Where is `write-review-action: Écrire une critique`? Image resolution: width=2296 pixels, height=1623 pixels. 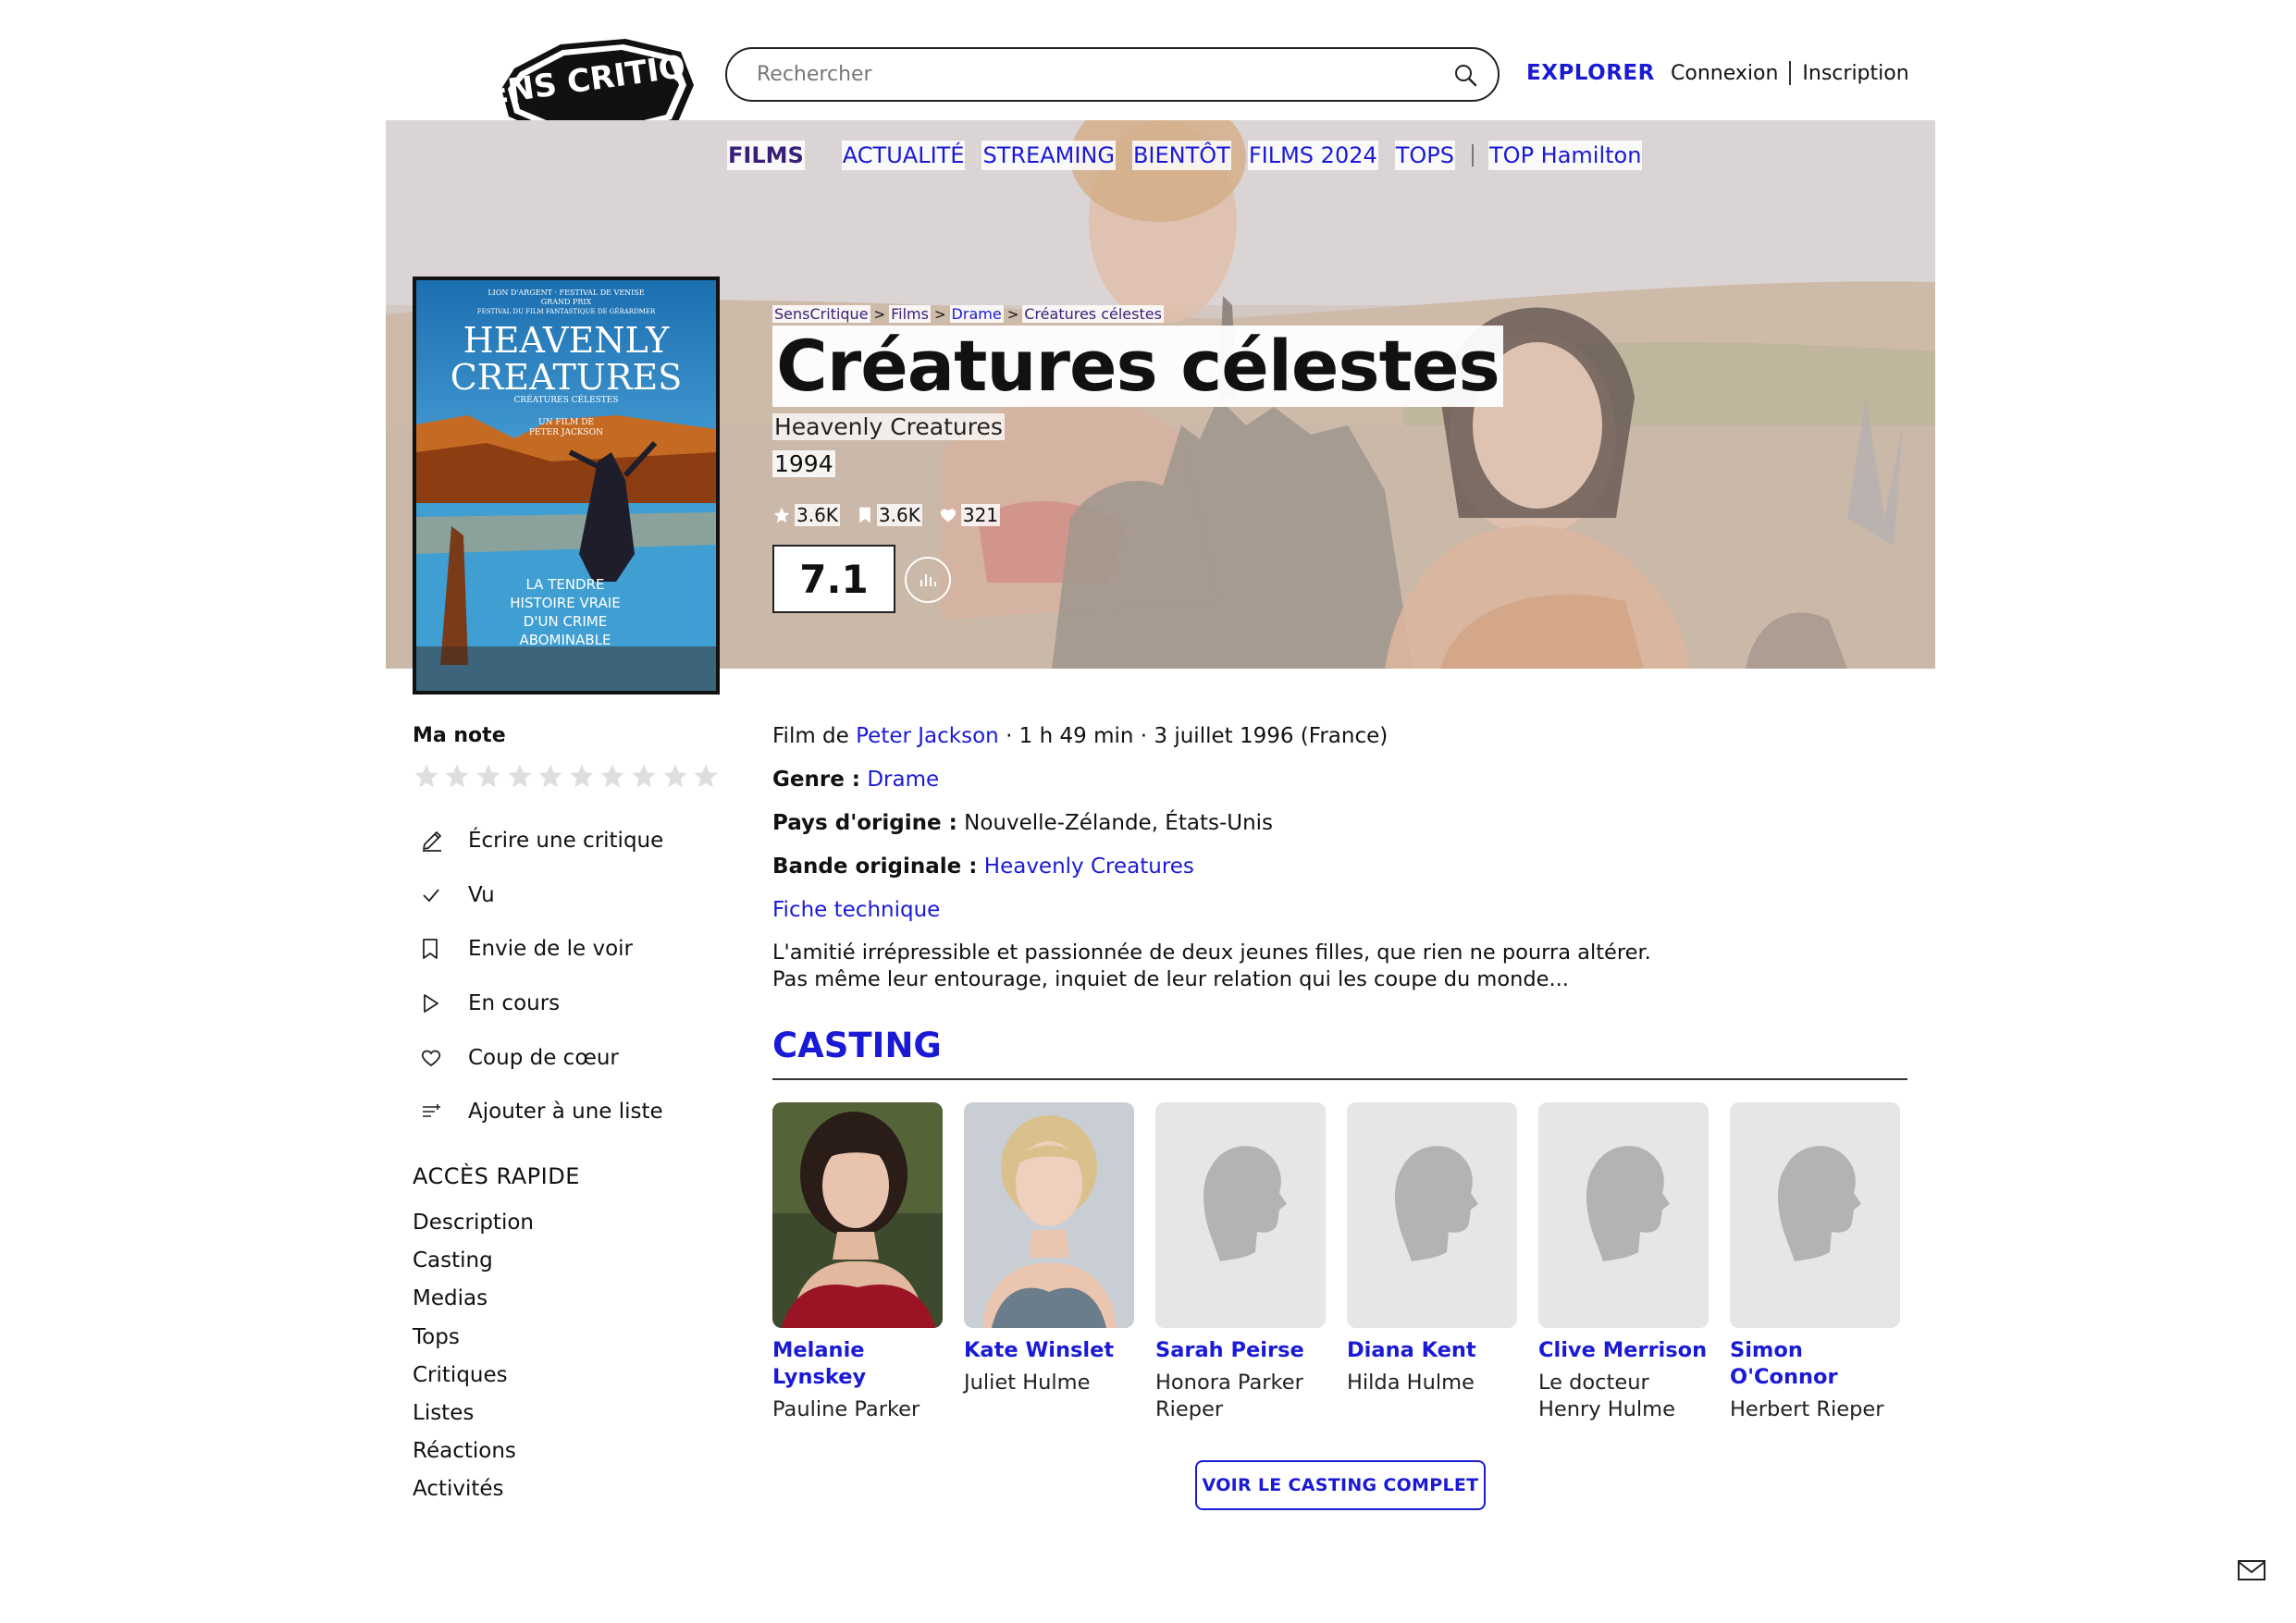
write-review-action: Écrire une critique is located at coordinates (538, 841).